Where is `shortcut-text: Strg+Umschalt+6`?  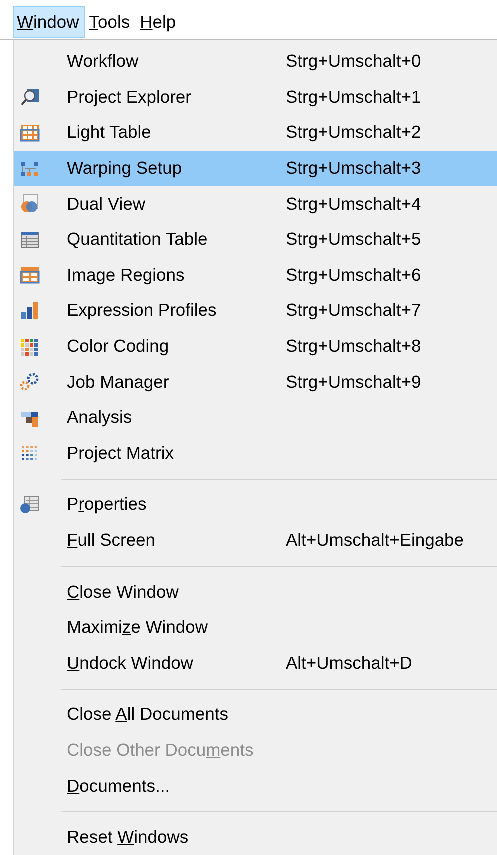
shortcut-text: Strg+Umschalt+6 is located at coordinates (354, 275).